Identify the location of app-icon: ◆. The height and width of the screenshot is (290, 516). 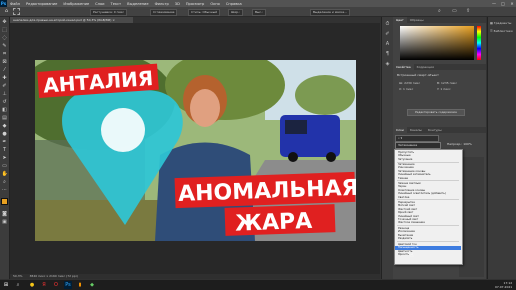
(92, 285).